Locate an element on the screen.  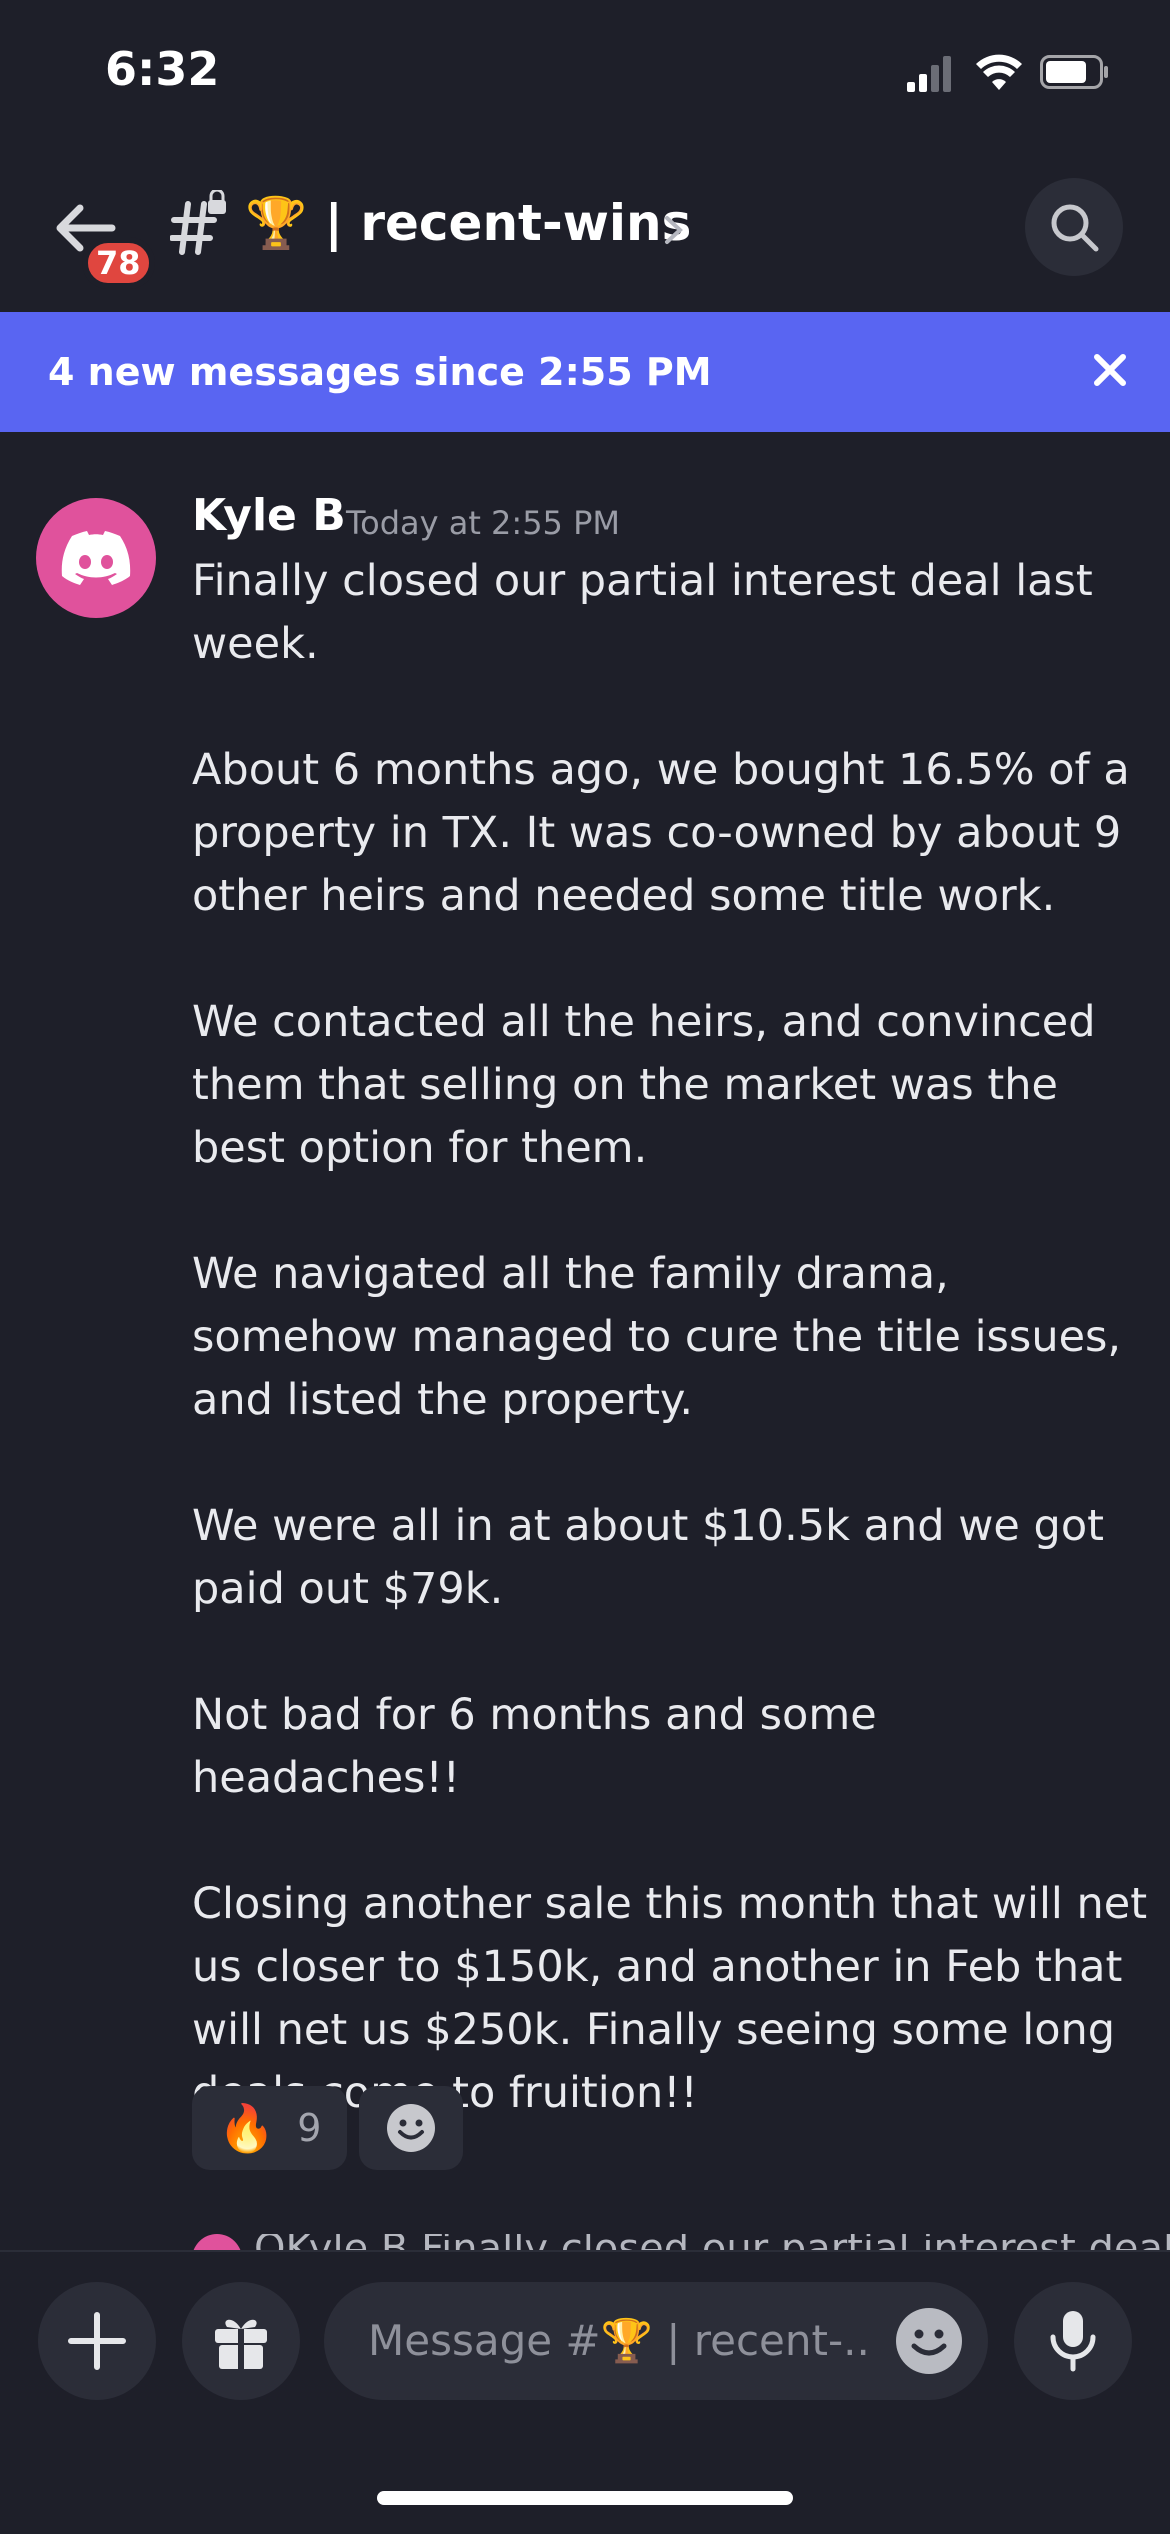
wifi-icon is located at coordinates (999, 72).